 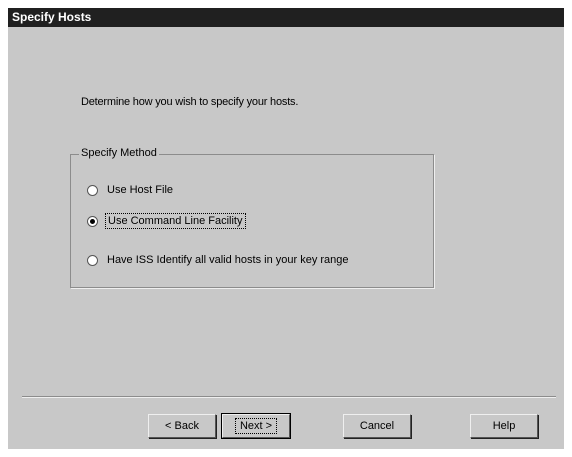 I want to click on cancel-button-label: Cancel, so click(x=377, y=426).